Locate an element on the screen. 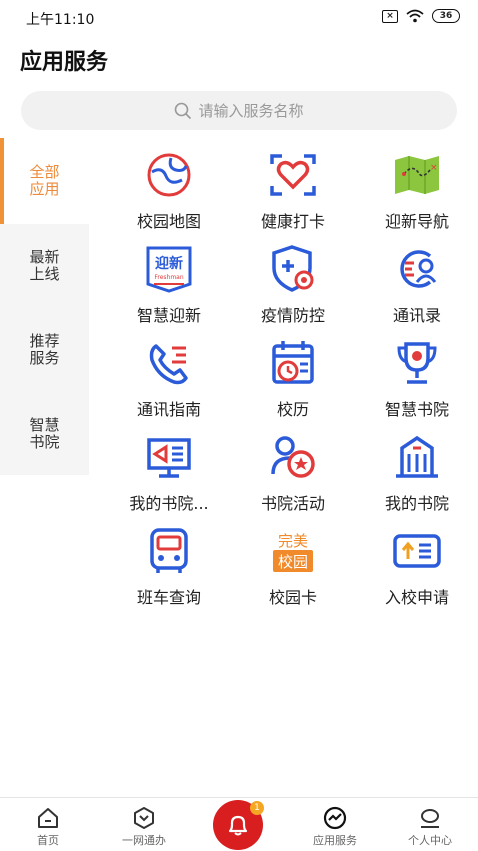  service-welcome-navigation: × 迎新导航 is located at coordinates (416, 189).